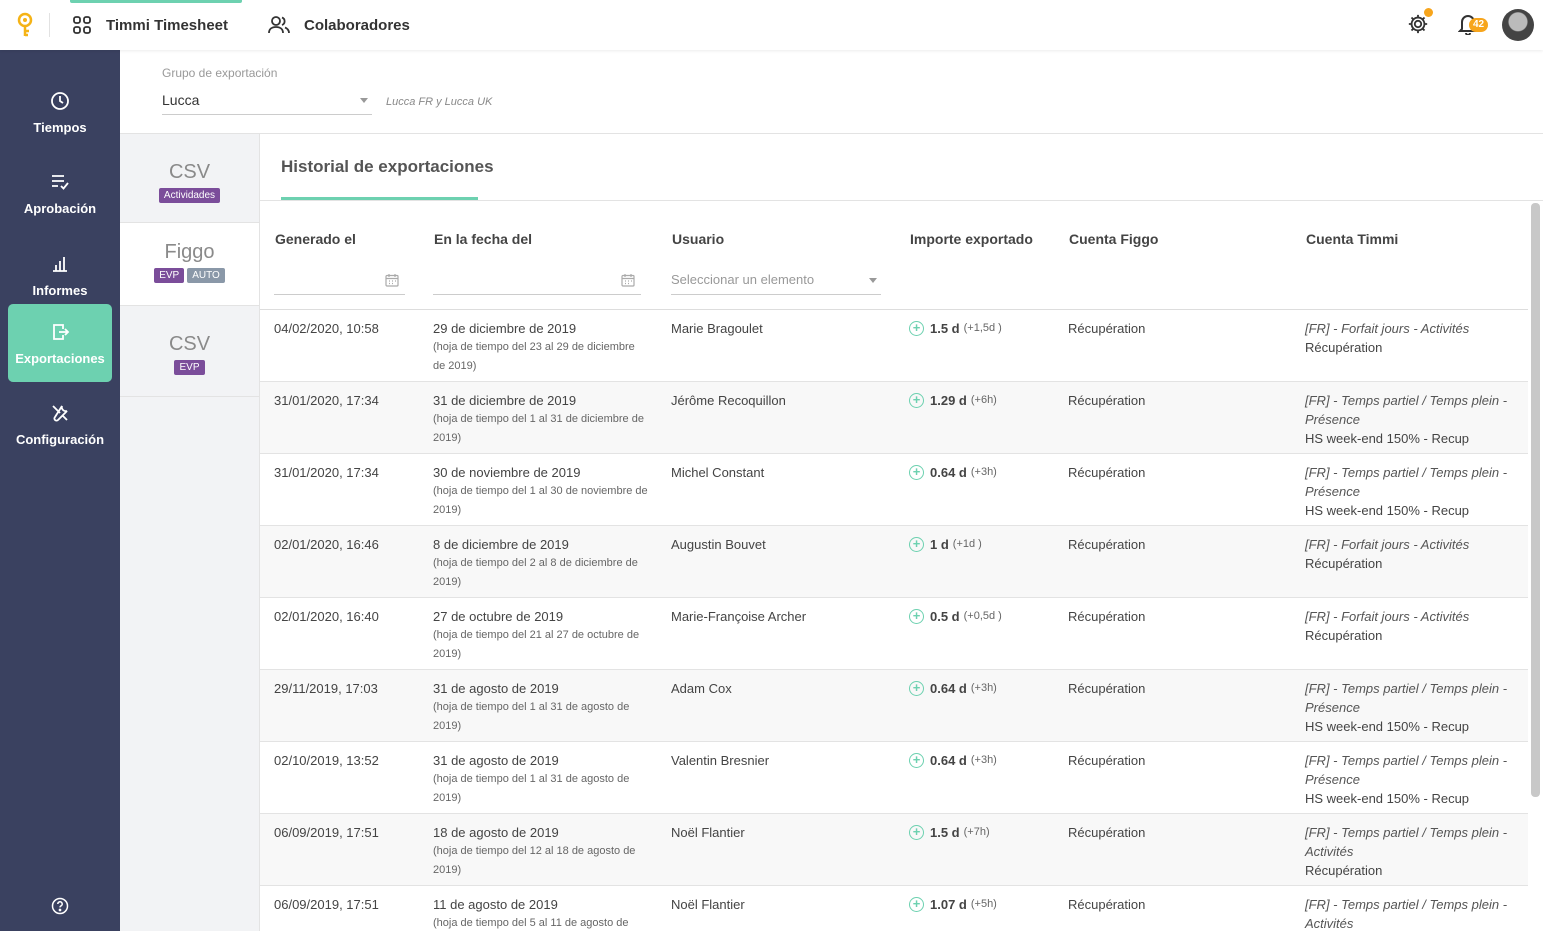 The height and width of the screenshot is (931, 1543). What do you see at coordinates (1113, 239) in the screenshot?
I see `column-header-cuenta-figgo: Cuenta Figgo` at bounding box center [1113, 239].